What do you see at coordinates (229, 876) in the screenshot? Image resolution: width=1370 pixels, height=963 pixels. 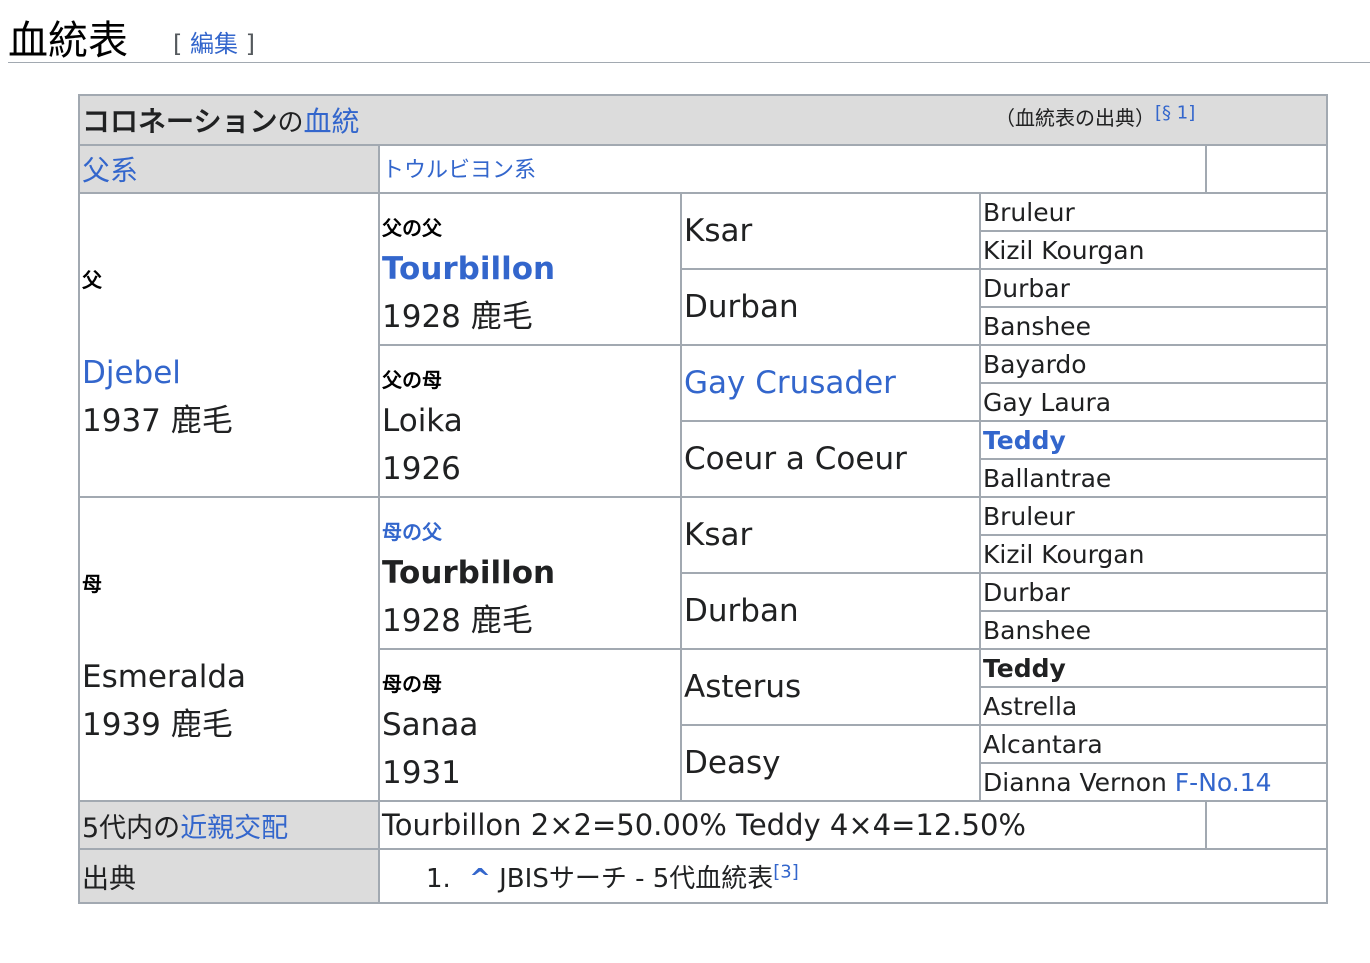 I see `sources-label: 出典` at bounding box center [229, 876].